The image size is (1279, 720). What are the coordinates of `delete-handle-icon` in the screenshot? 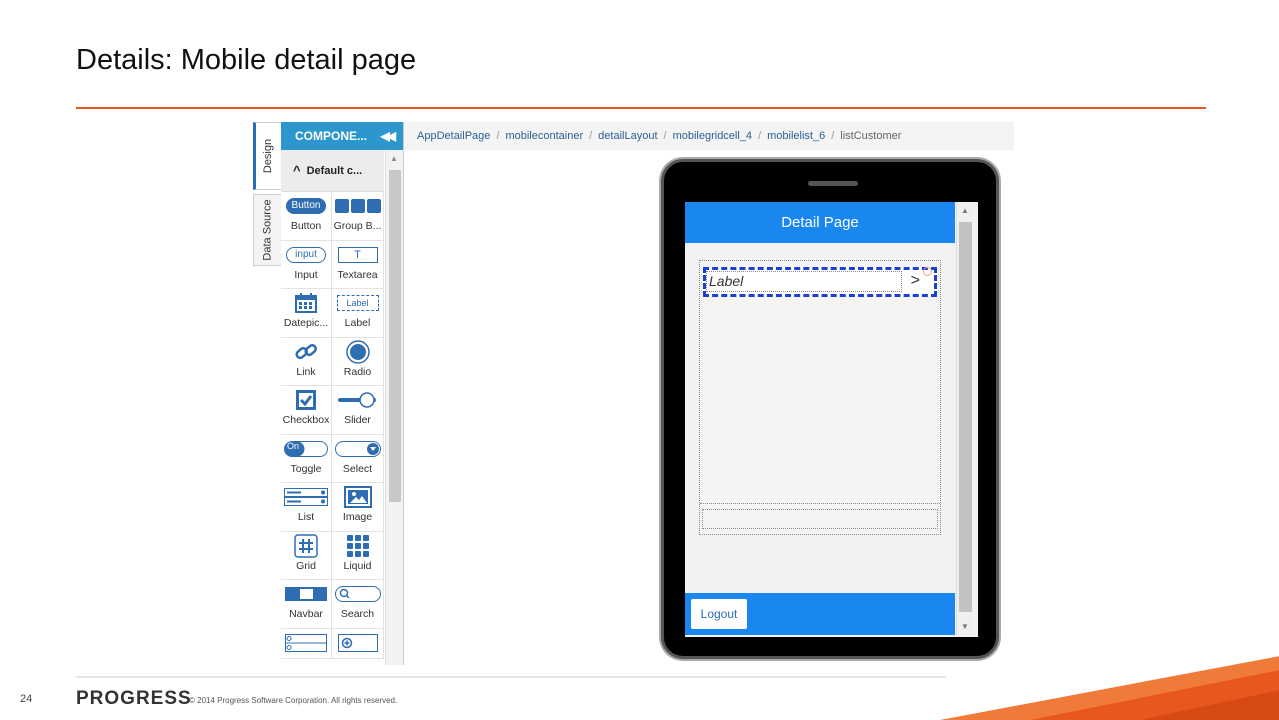 It's located at (927, 271).